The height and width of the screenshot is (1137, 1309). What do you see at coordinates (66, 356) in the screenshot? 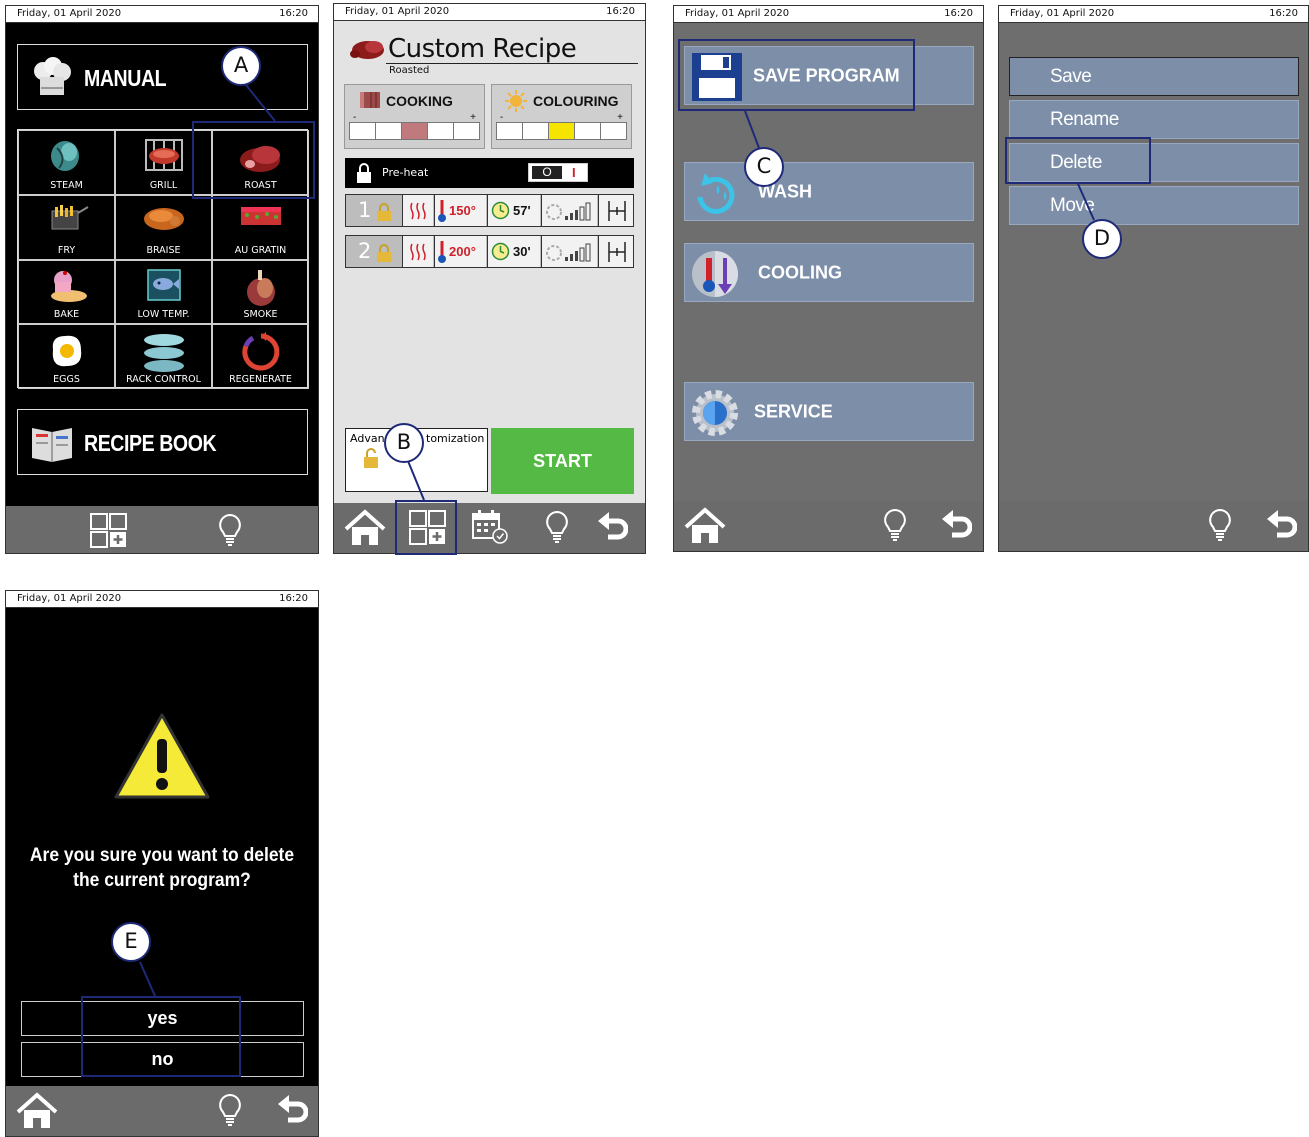
I see `mode-eggs: EGGS` at bounding box center [66, 356].